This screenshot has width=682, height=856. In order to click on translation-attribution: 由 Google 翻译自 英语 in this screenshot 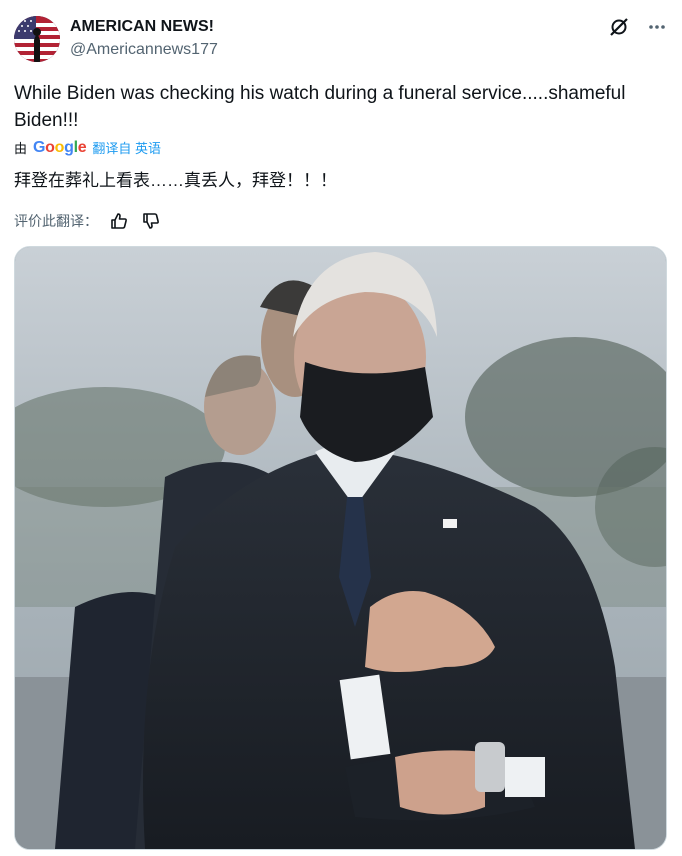, I will do `click(87, 147)`.